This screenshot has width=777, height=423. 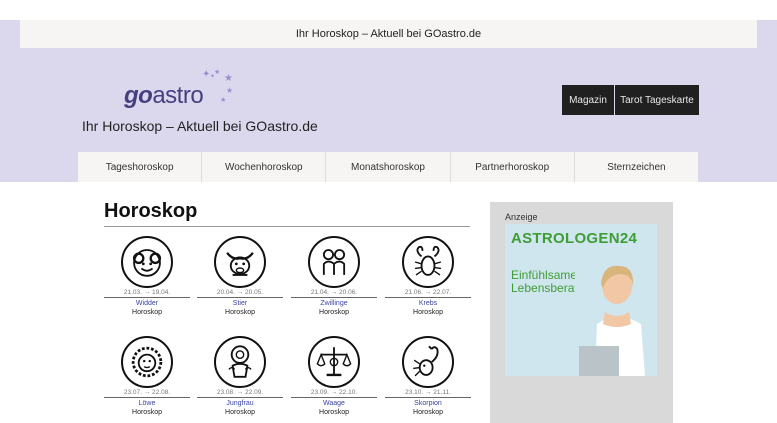 I want to click on ad-banner: ASTROLOGEN24 Einfühlsame Lebensberatung, so click(x=581, y=300).